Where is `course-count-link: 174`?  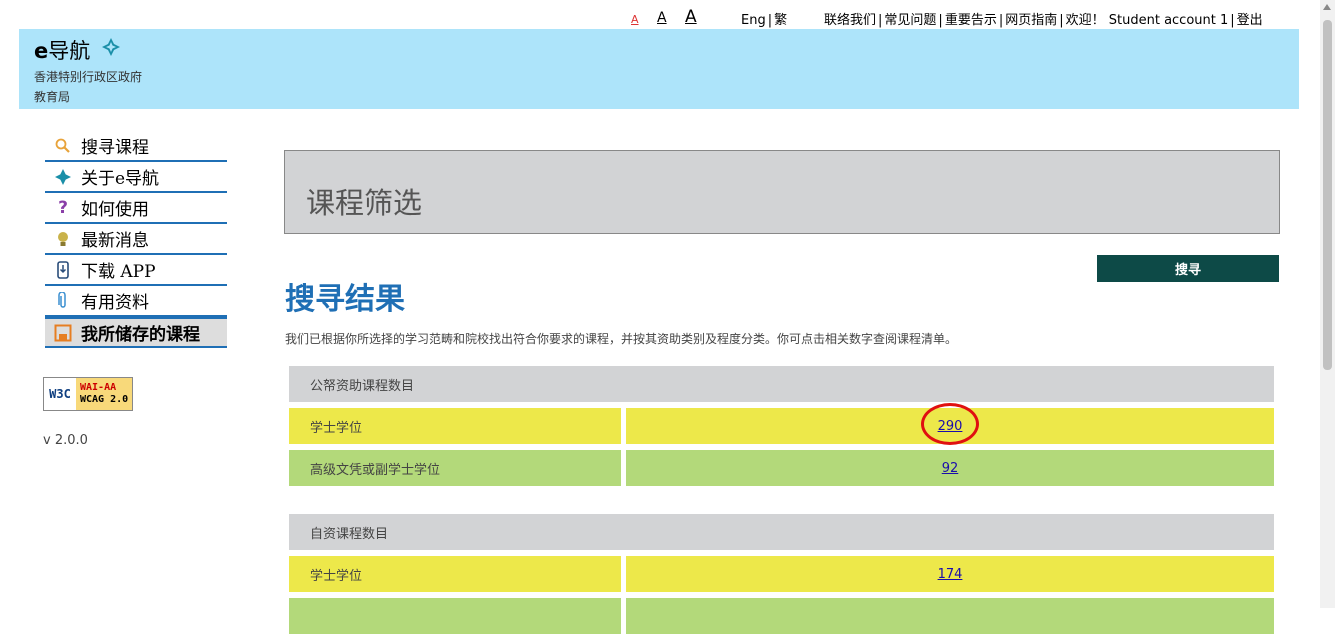 course-count-link: 174 is located at coordinates (950, 574).